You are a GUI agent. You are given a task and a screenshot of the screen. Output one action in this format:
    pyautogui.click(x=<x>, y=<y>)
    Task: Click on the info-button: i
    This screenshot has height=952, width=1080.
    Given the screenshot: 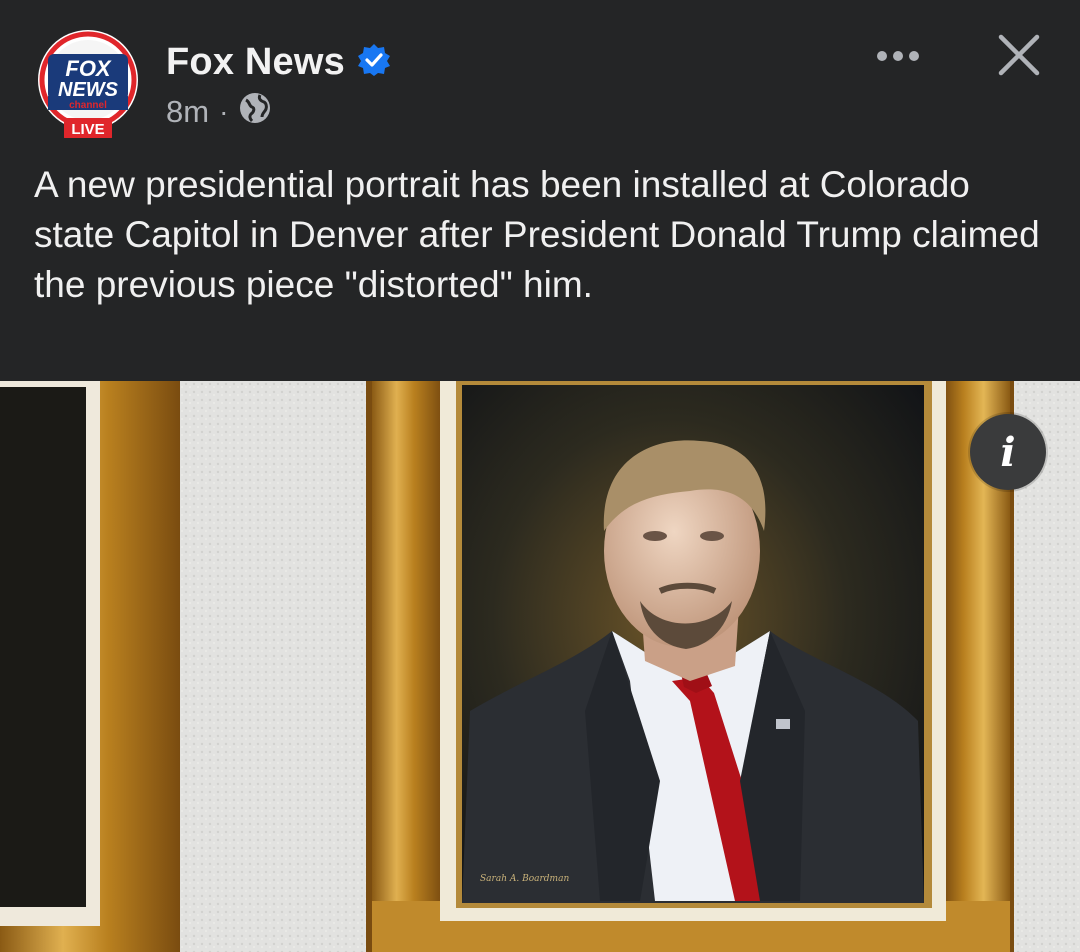 What is the action you would take?
    pyautogui.click(x=1008, y=452)
    